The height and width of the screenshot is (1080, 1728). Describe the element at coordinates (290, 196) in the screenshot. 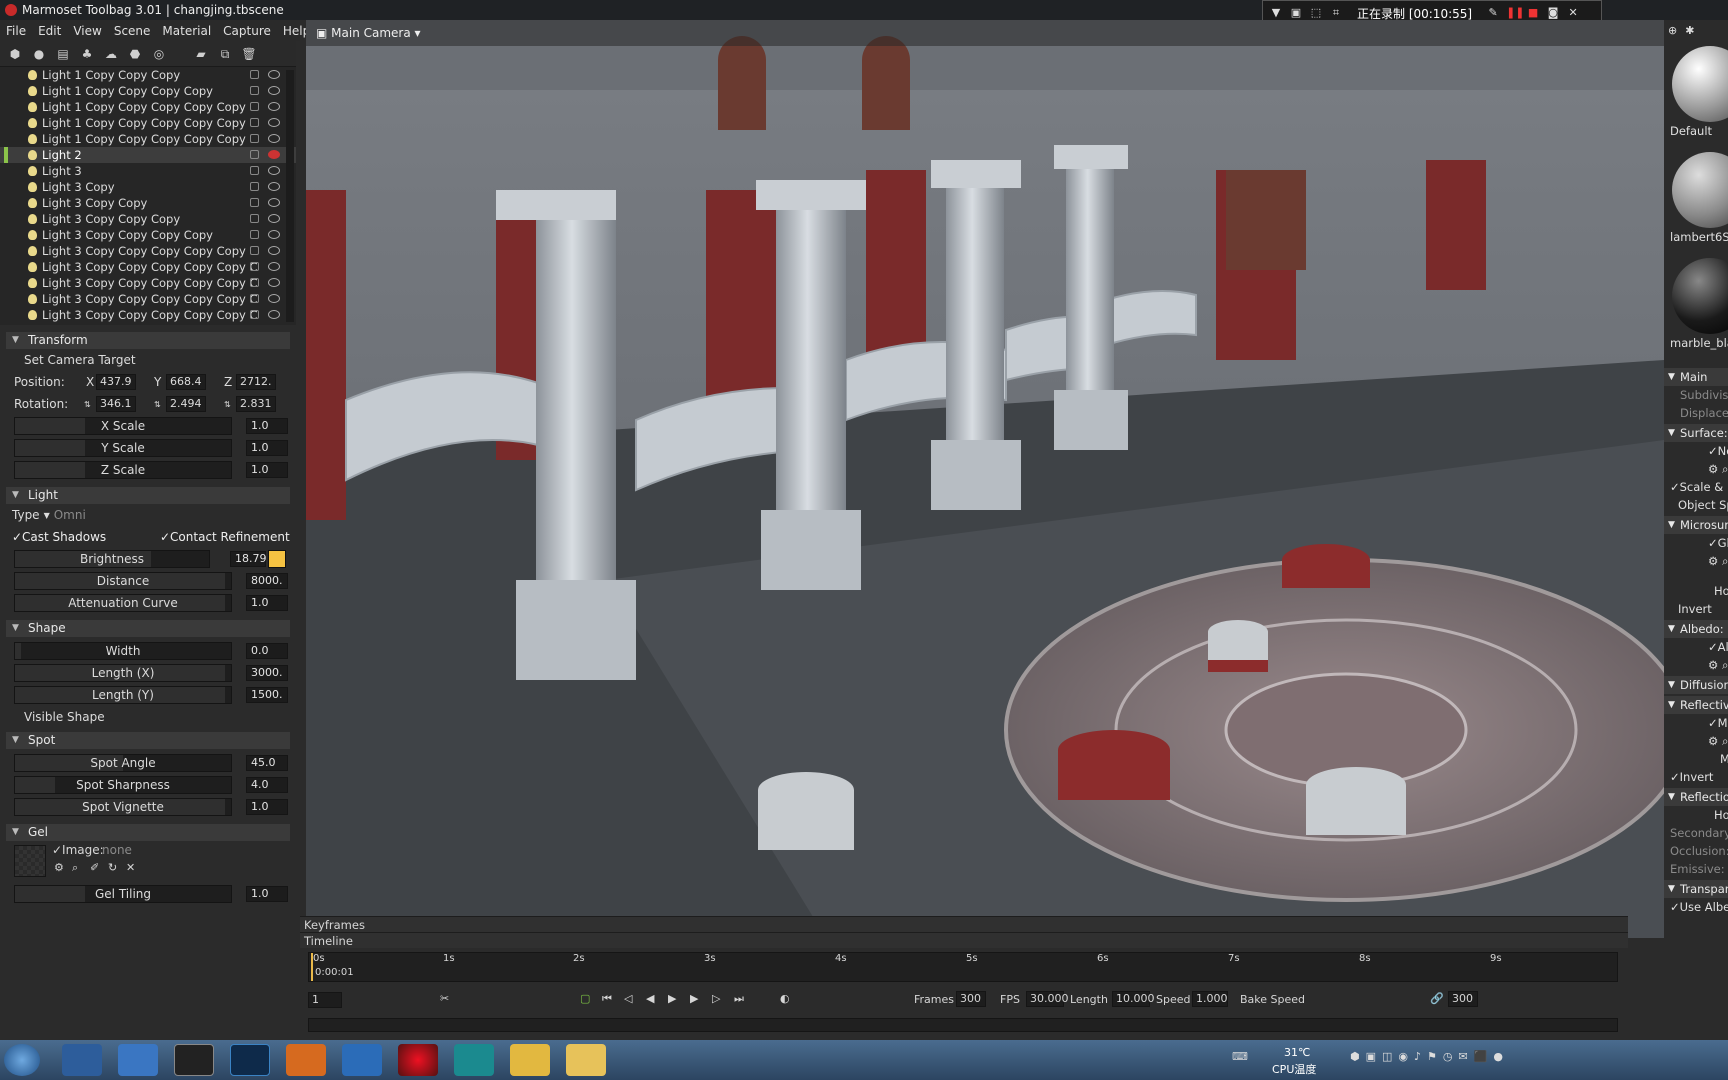

I see `outliner-scrollbar` at that location.